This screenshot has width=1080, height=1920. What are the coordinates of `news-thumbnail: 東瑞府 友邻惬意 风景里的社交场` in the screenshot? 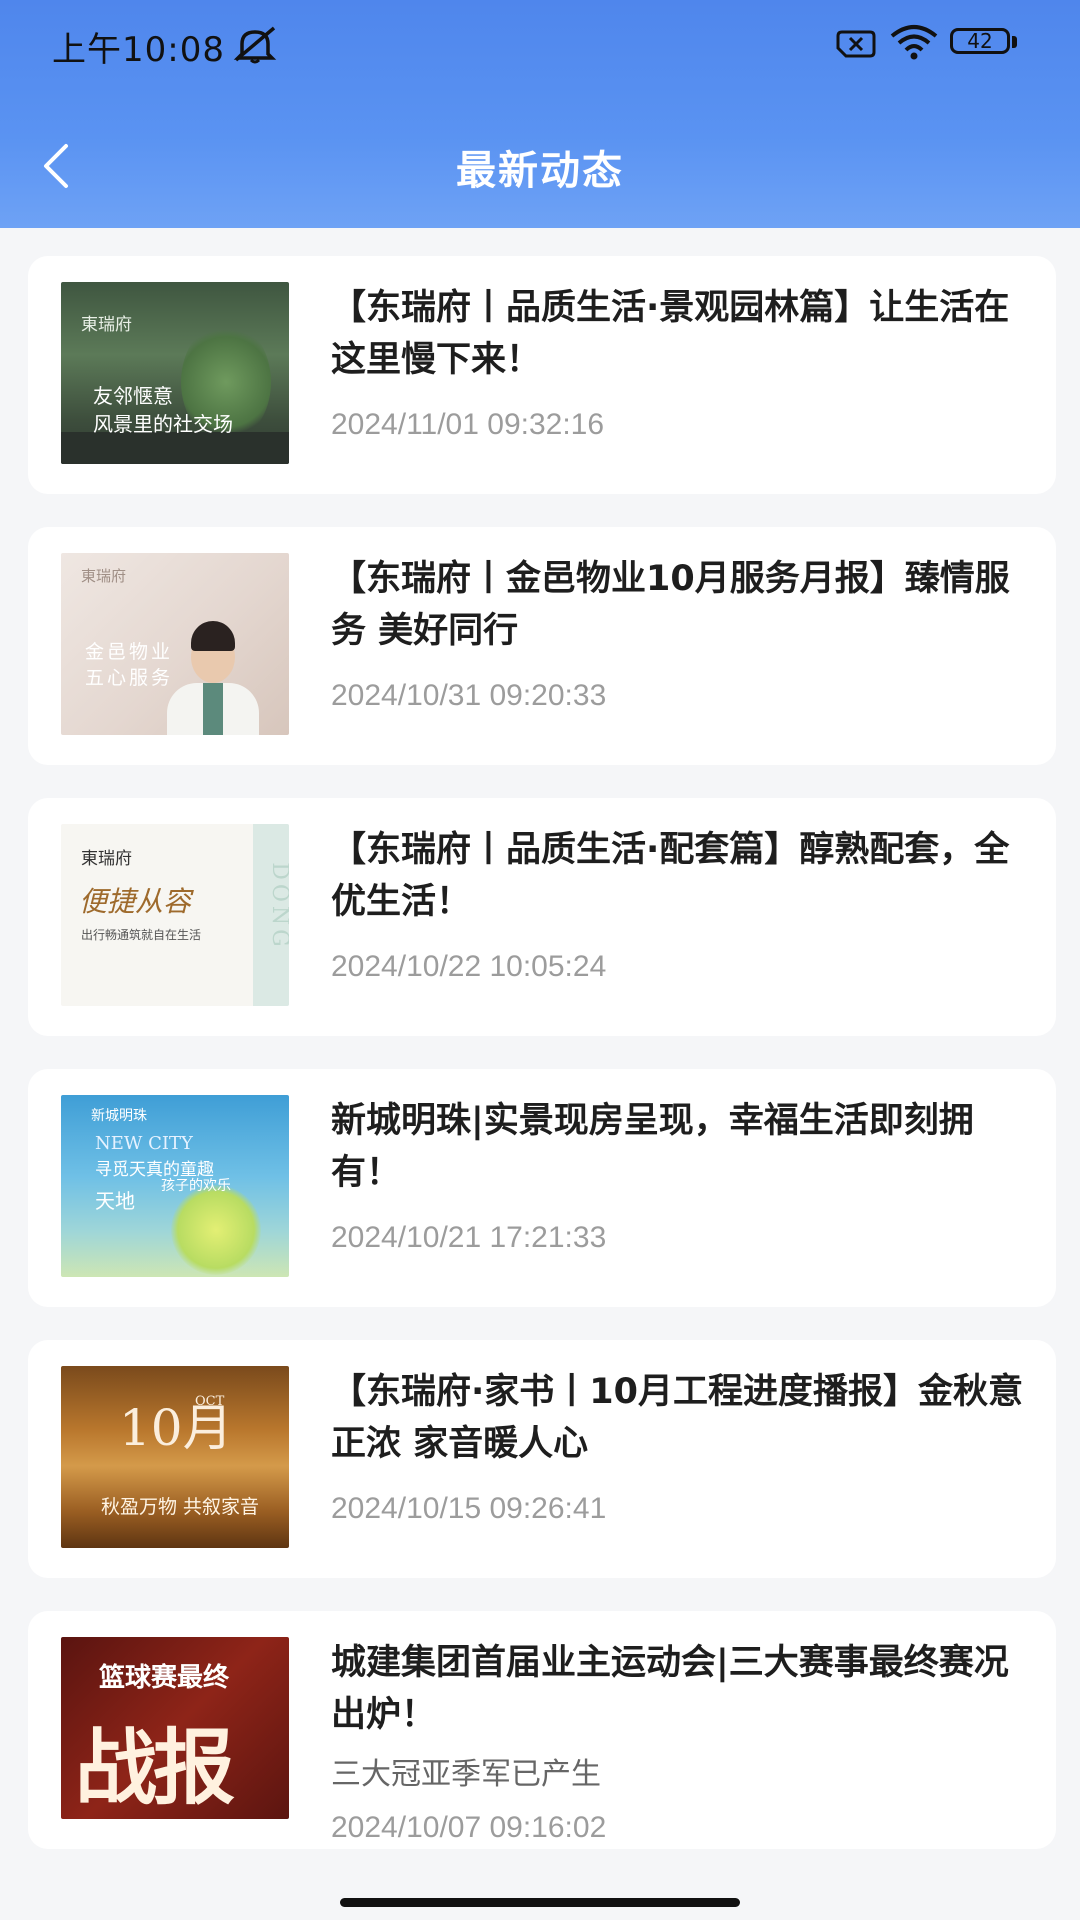 It's located at (175, 373).